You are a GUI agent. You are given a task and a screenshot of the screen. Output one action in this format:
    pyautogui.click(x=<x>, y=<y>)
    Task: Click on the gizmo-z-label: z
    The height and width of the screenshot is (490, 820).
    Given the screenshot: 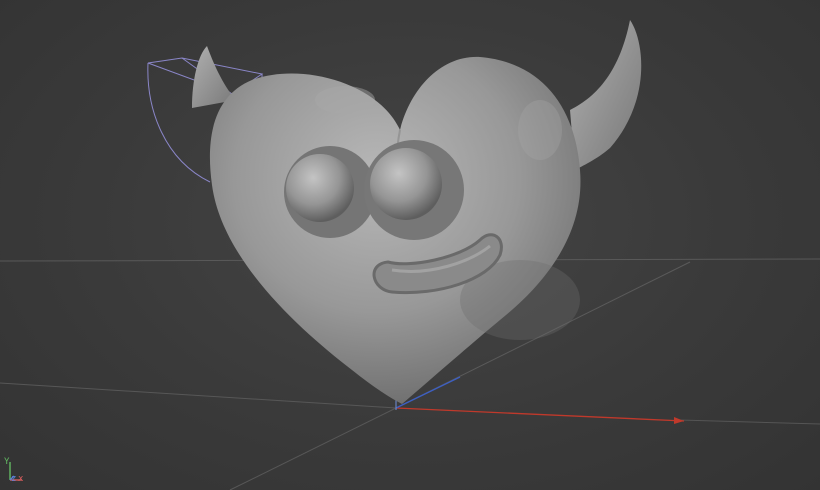 What is the action you would take?
    pyautogui.click(x=14, y=479)
    